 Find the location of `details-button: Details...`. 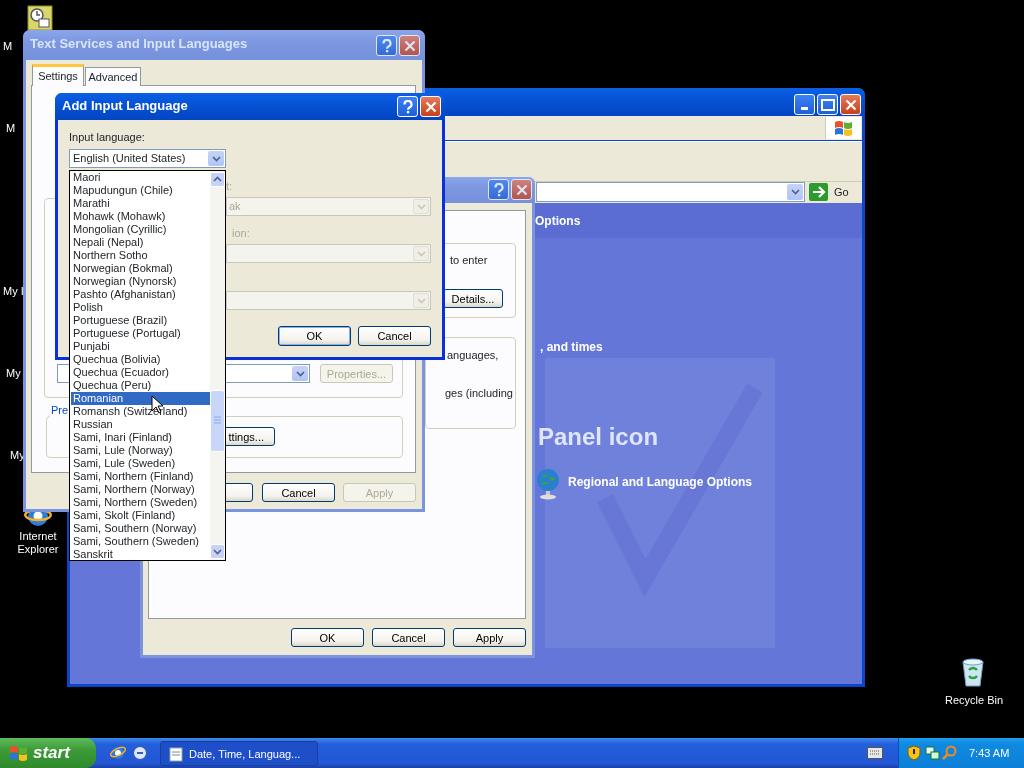

details-button: Details... is located at coordinates (473, 298).